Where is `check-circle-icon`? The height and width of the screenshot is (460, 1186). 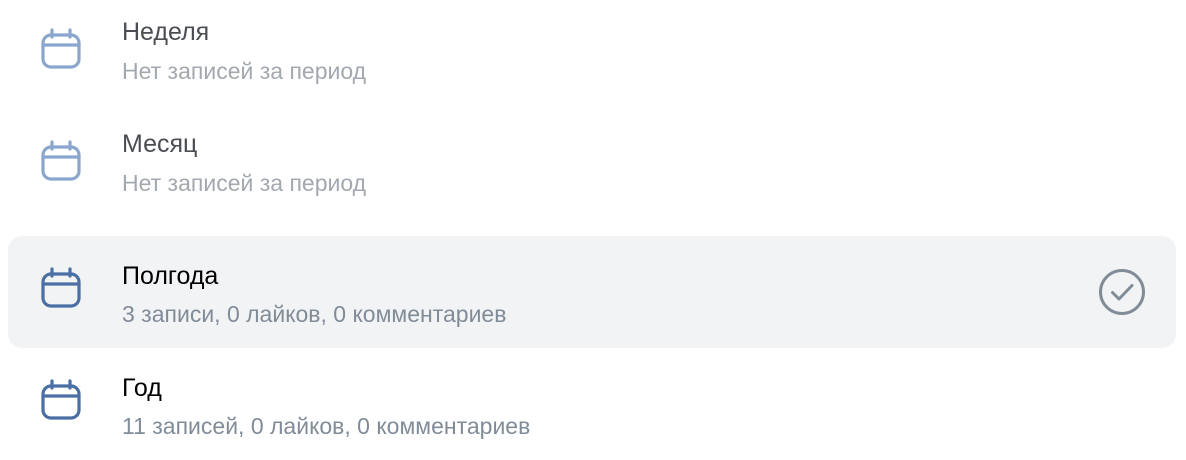
check-circle-icon is located at coordinates (1122, 292).